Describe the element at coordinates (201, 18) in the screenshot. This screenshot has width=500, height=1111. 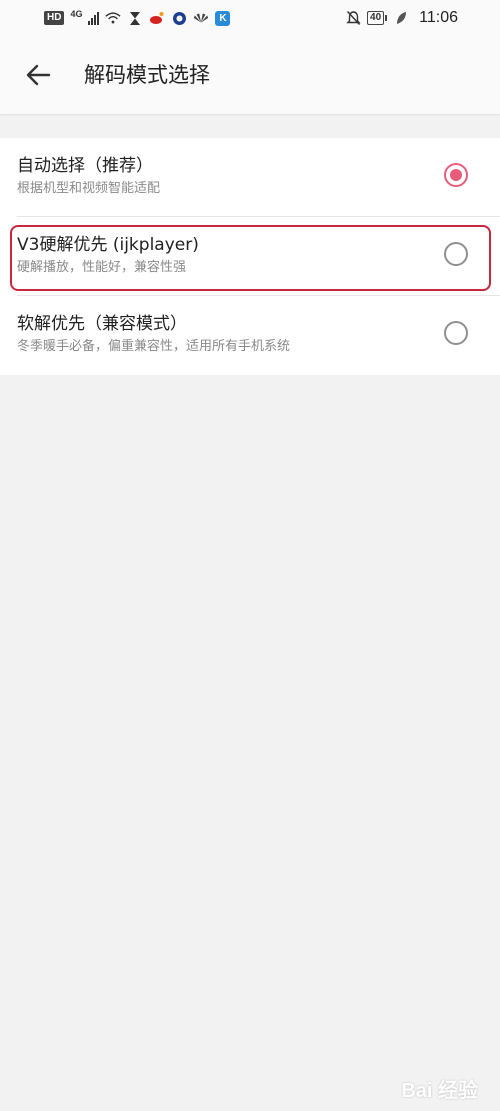
I see `huawei-icon` at that location.